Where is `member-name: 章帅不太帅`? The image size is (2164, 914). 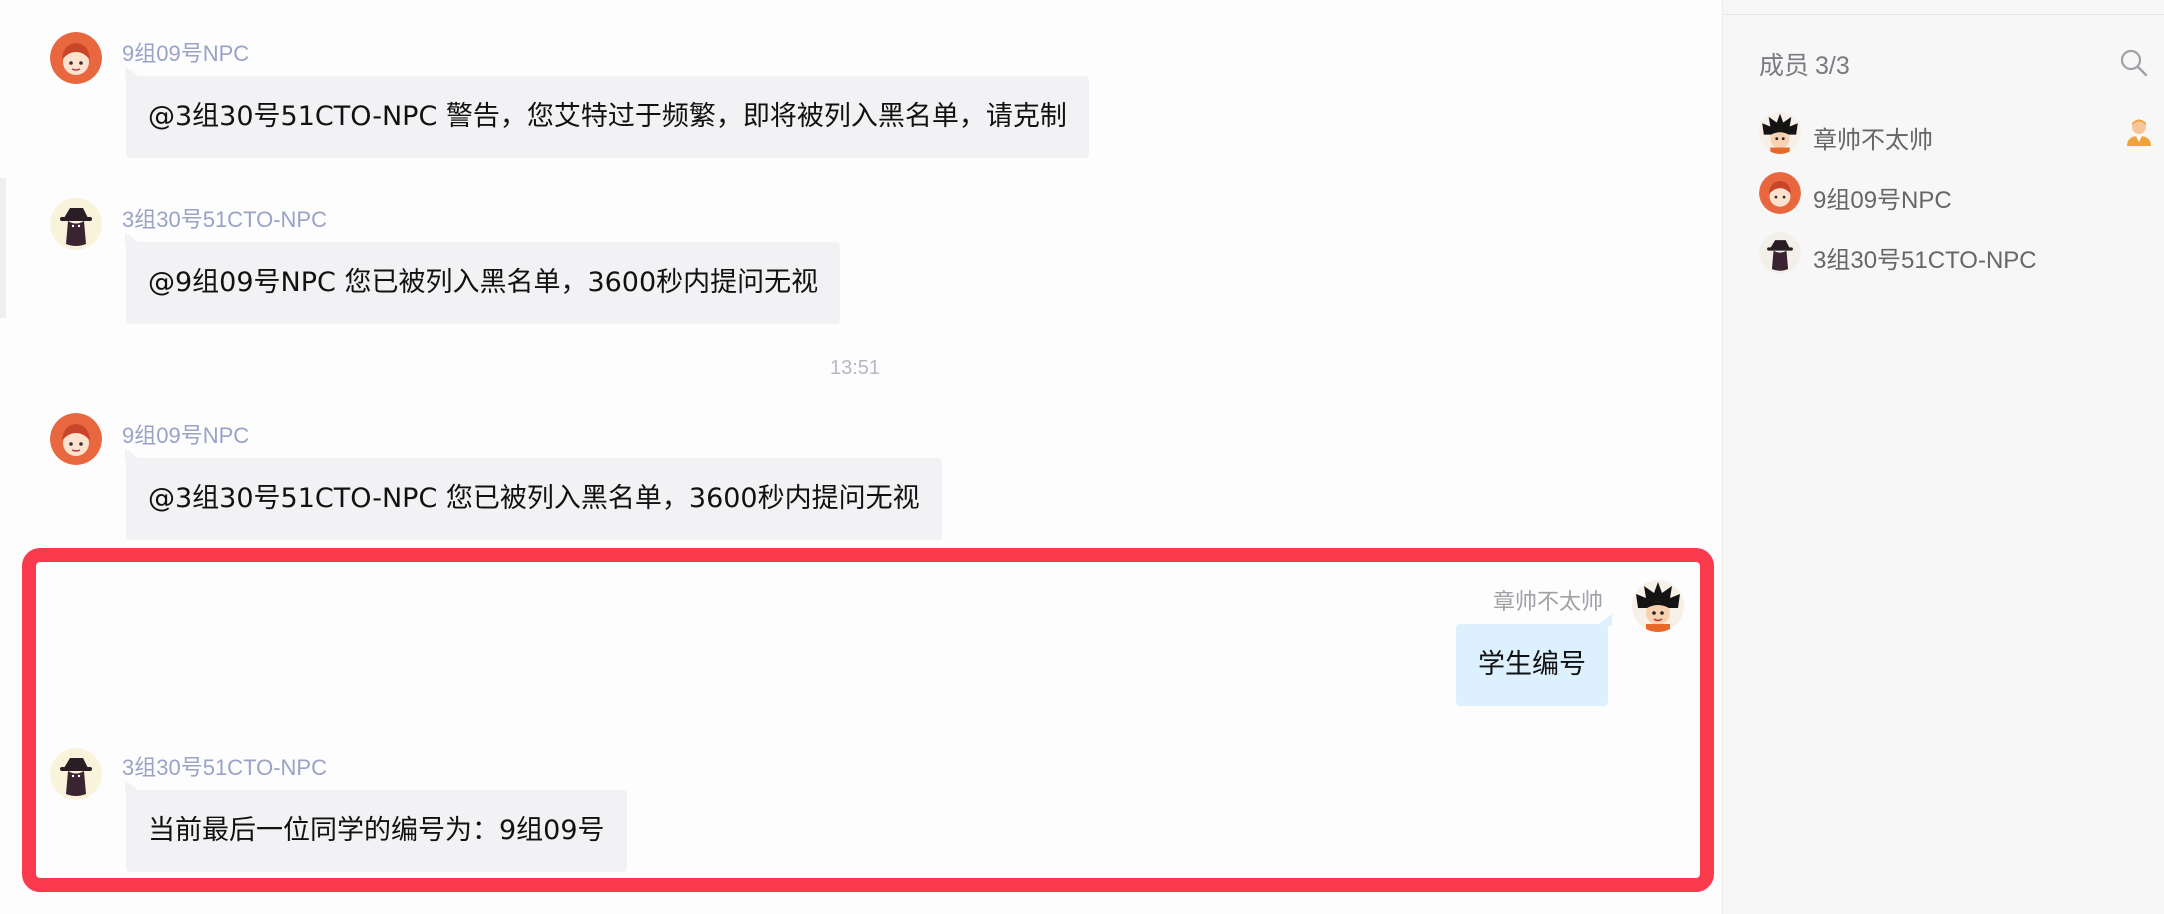
member-name: 章帅不太帅 is located at coordinates (1873, 140).